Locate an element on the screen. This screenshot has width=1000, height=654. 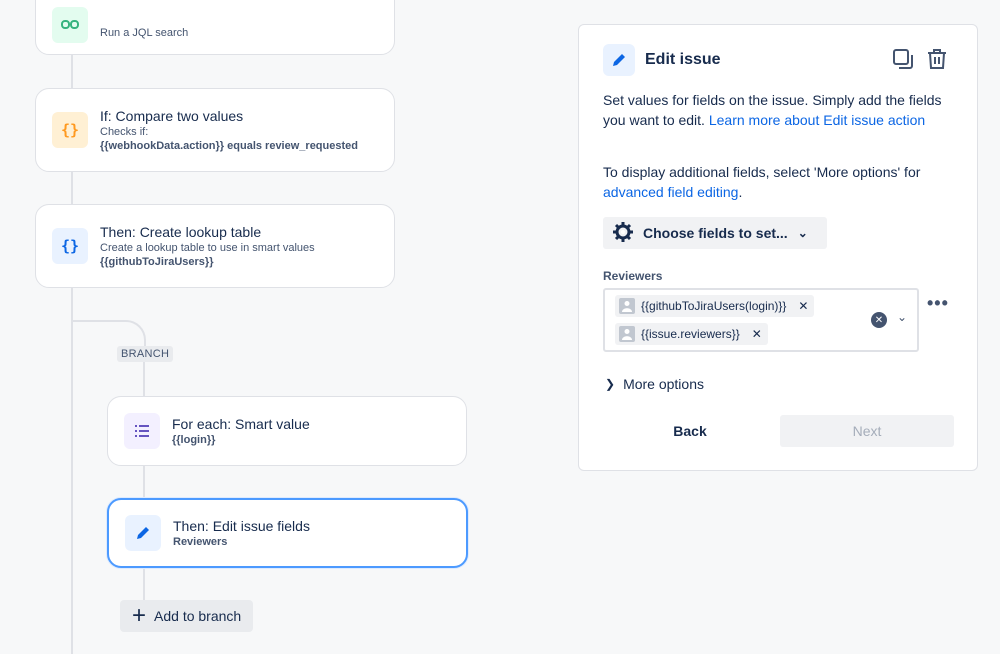
branch-lozenge: BRANCH is located at coordinates (145, 354).